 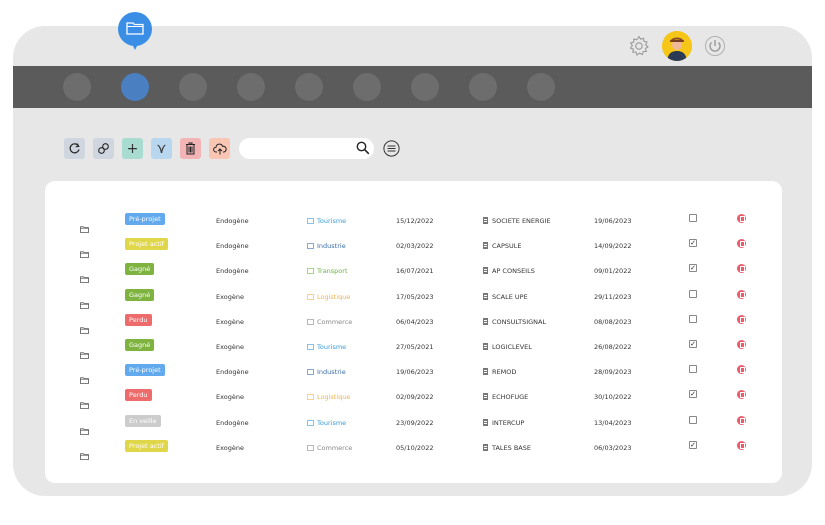 What do you see at coordinates (505, 297) in the screenshot?
I see `company-name: SCALE UPE` at bounding box center [505, 297].